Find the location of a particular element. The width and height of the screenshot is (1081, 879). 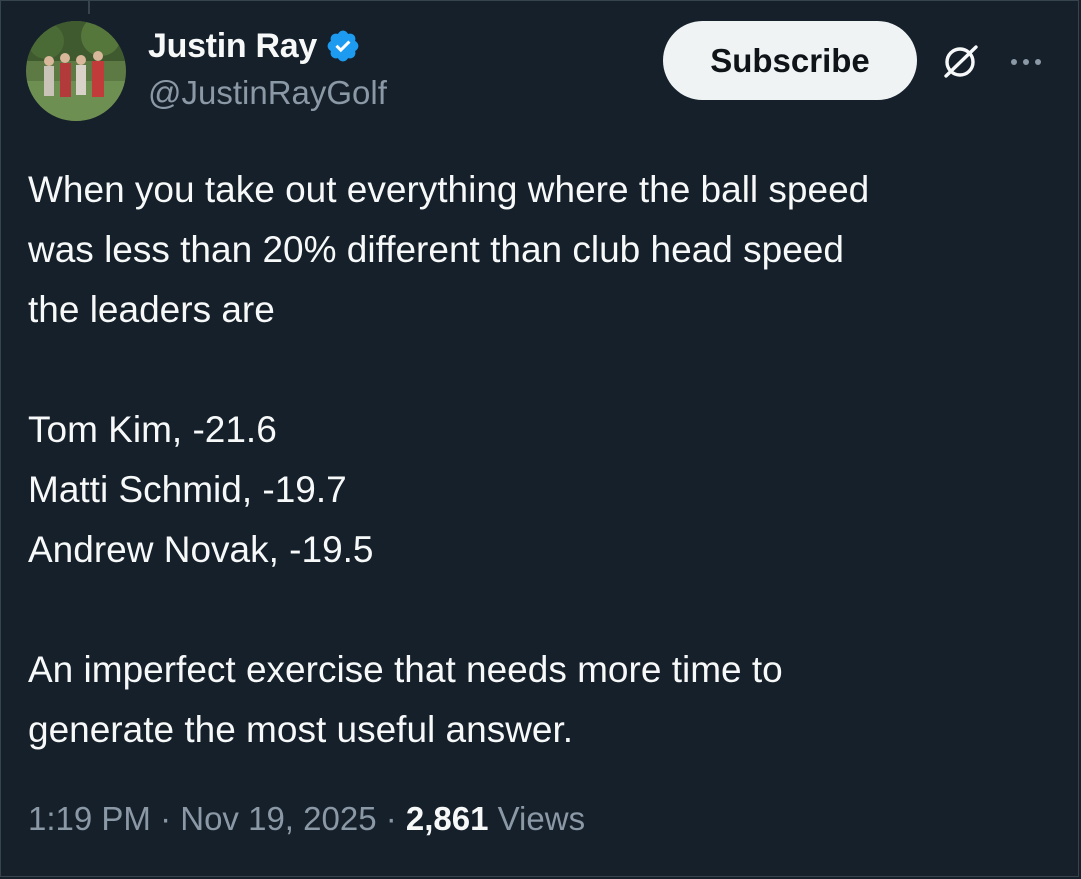

tweet-line: the leaders are is located at coordinates (151, 309).